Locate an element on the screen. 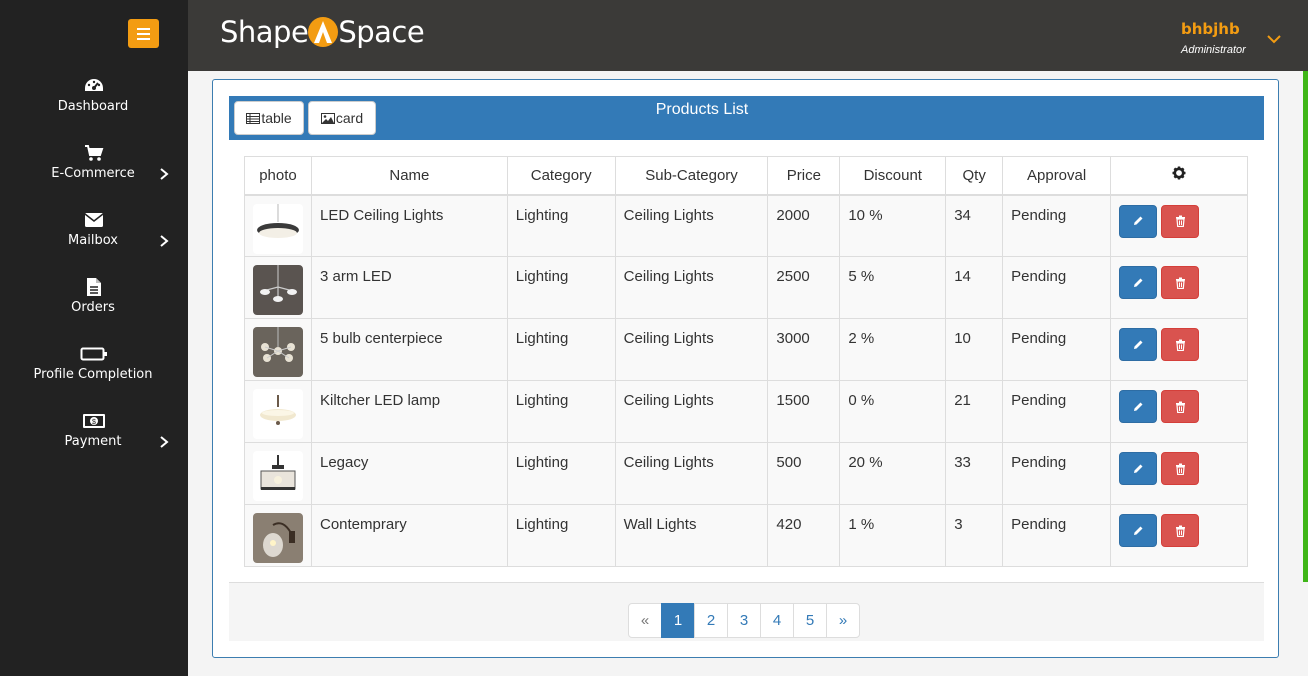 The width and height of the screenshot is (1308, 676). column-header: Approval is located at coordinates (1057, 176).